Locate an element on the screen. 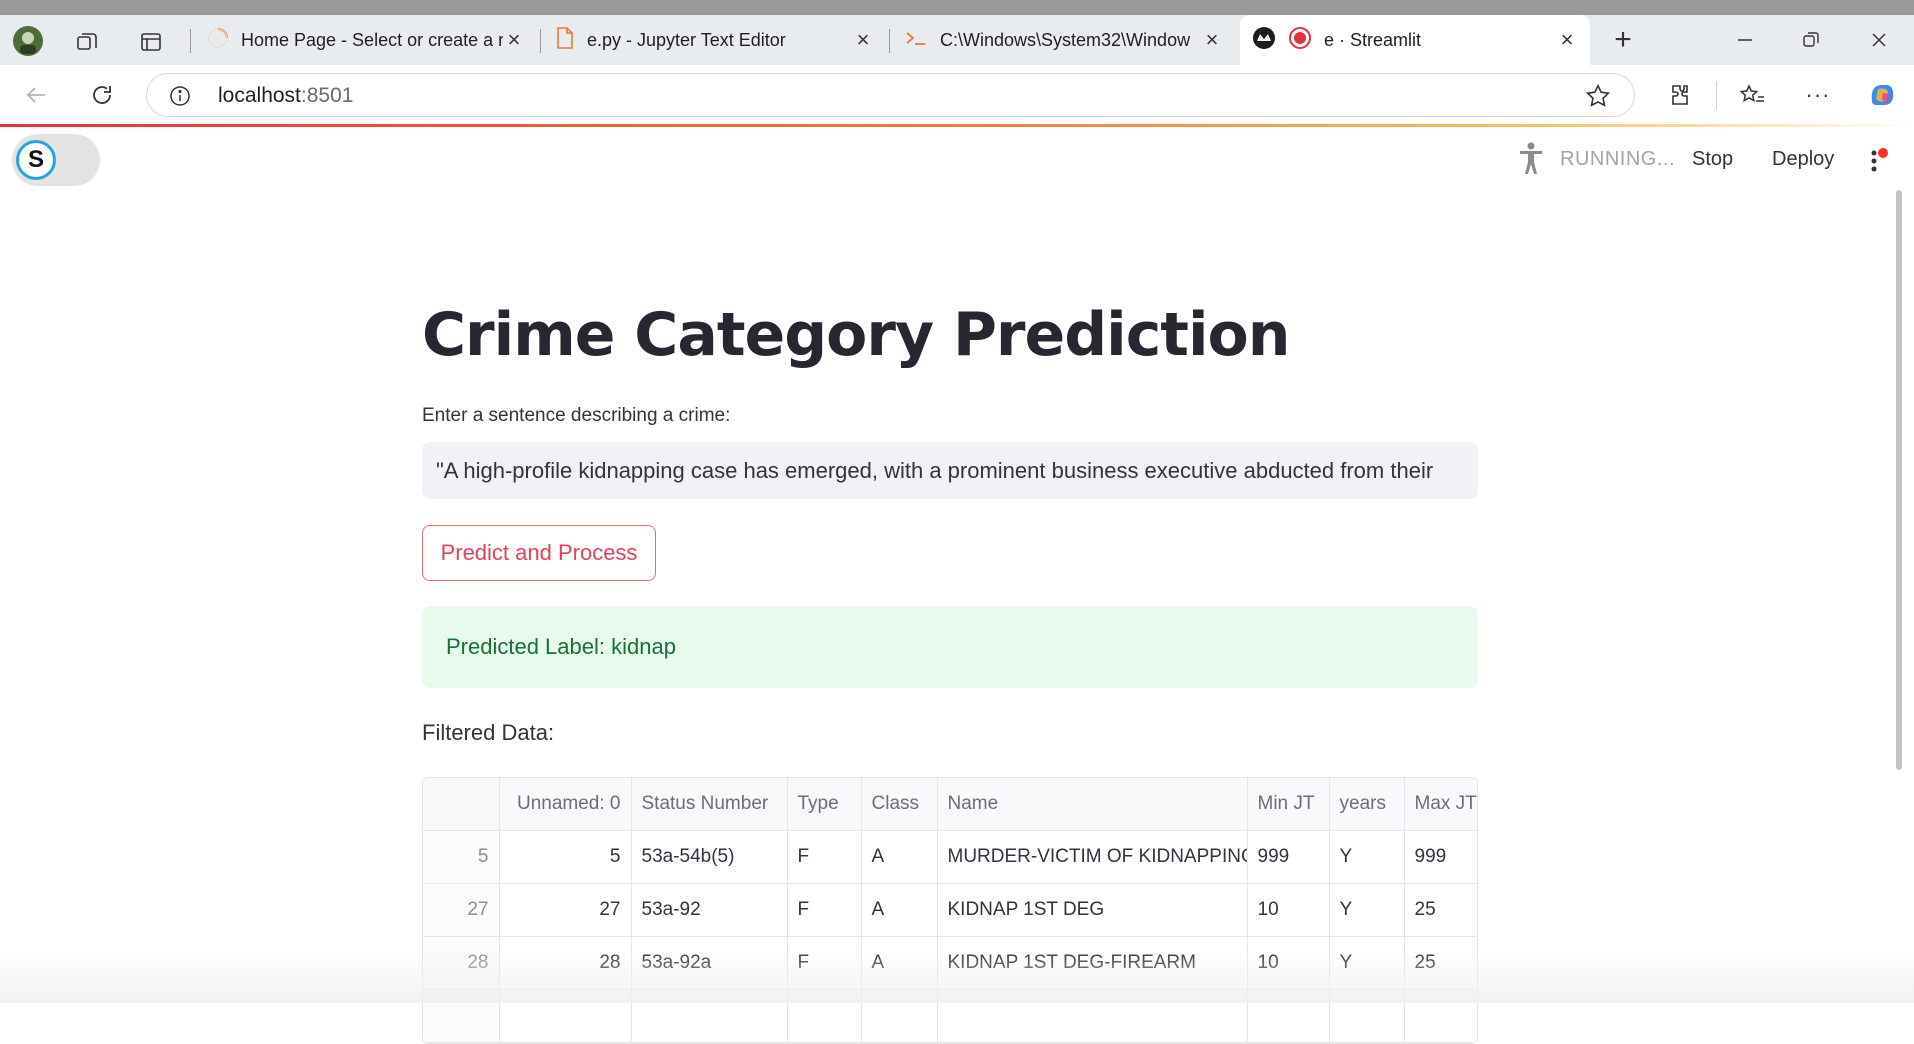 The width and height of the screenshot is (1914, 1044). page-title: Crime Category Prediction is located at coordinates (856, 335).